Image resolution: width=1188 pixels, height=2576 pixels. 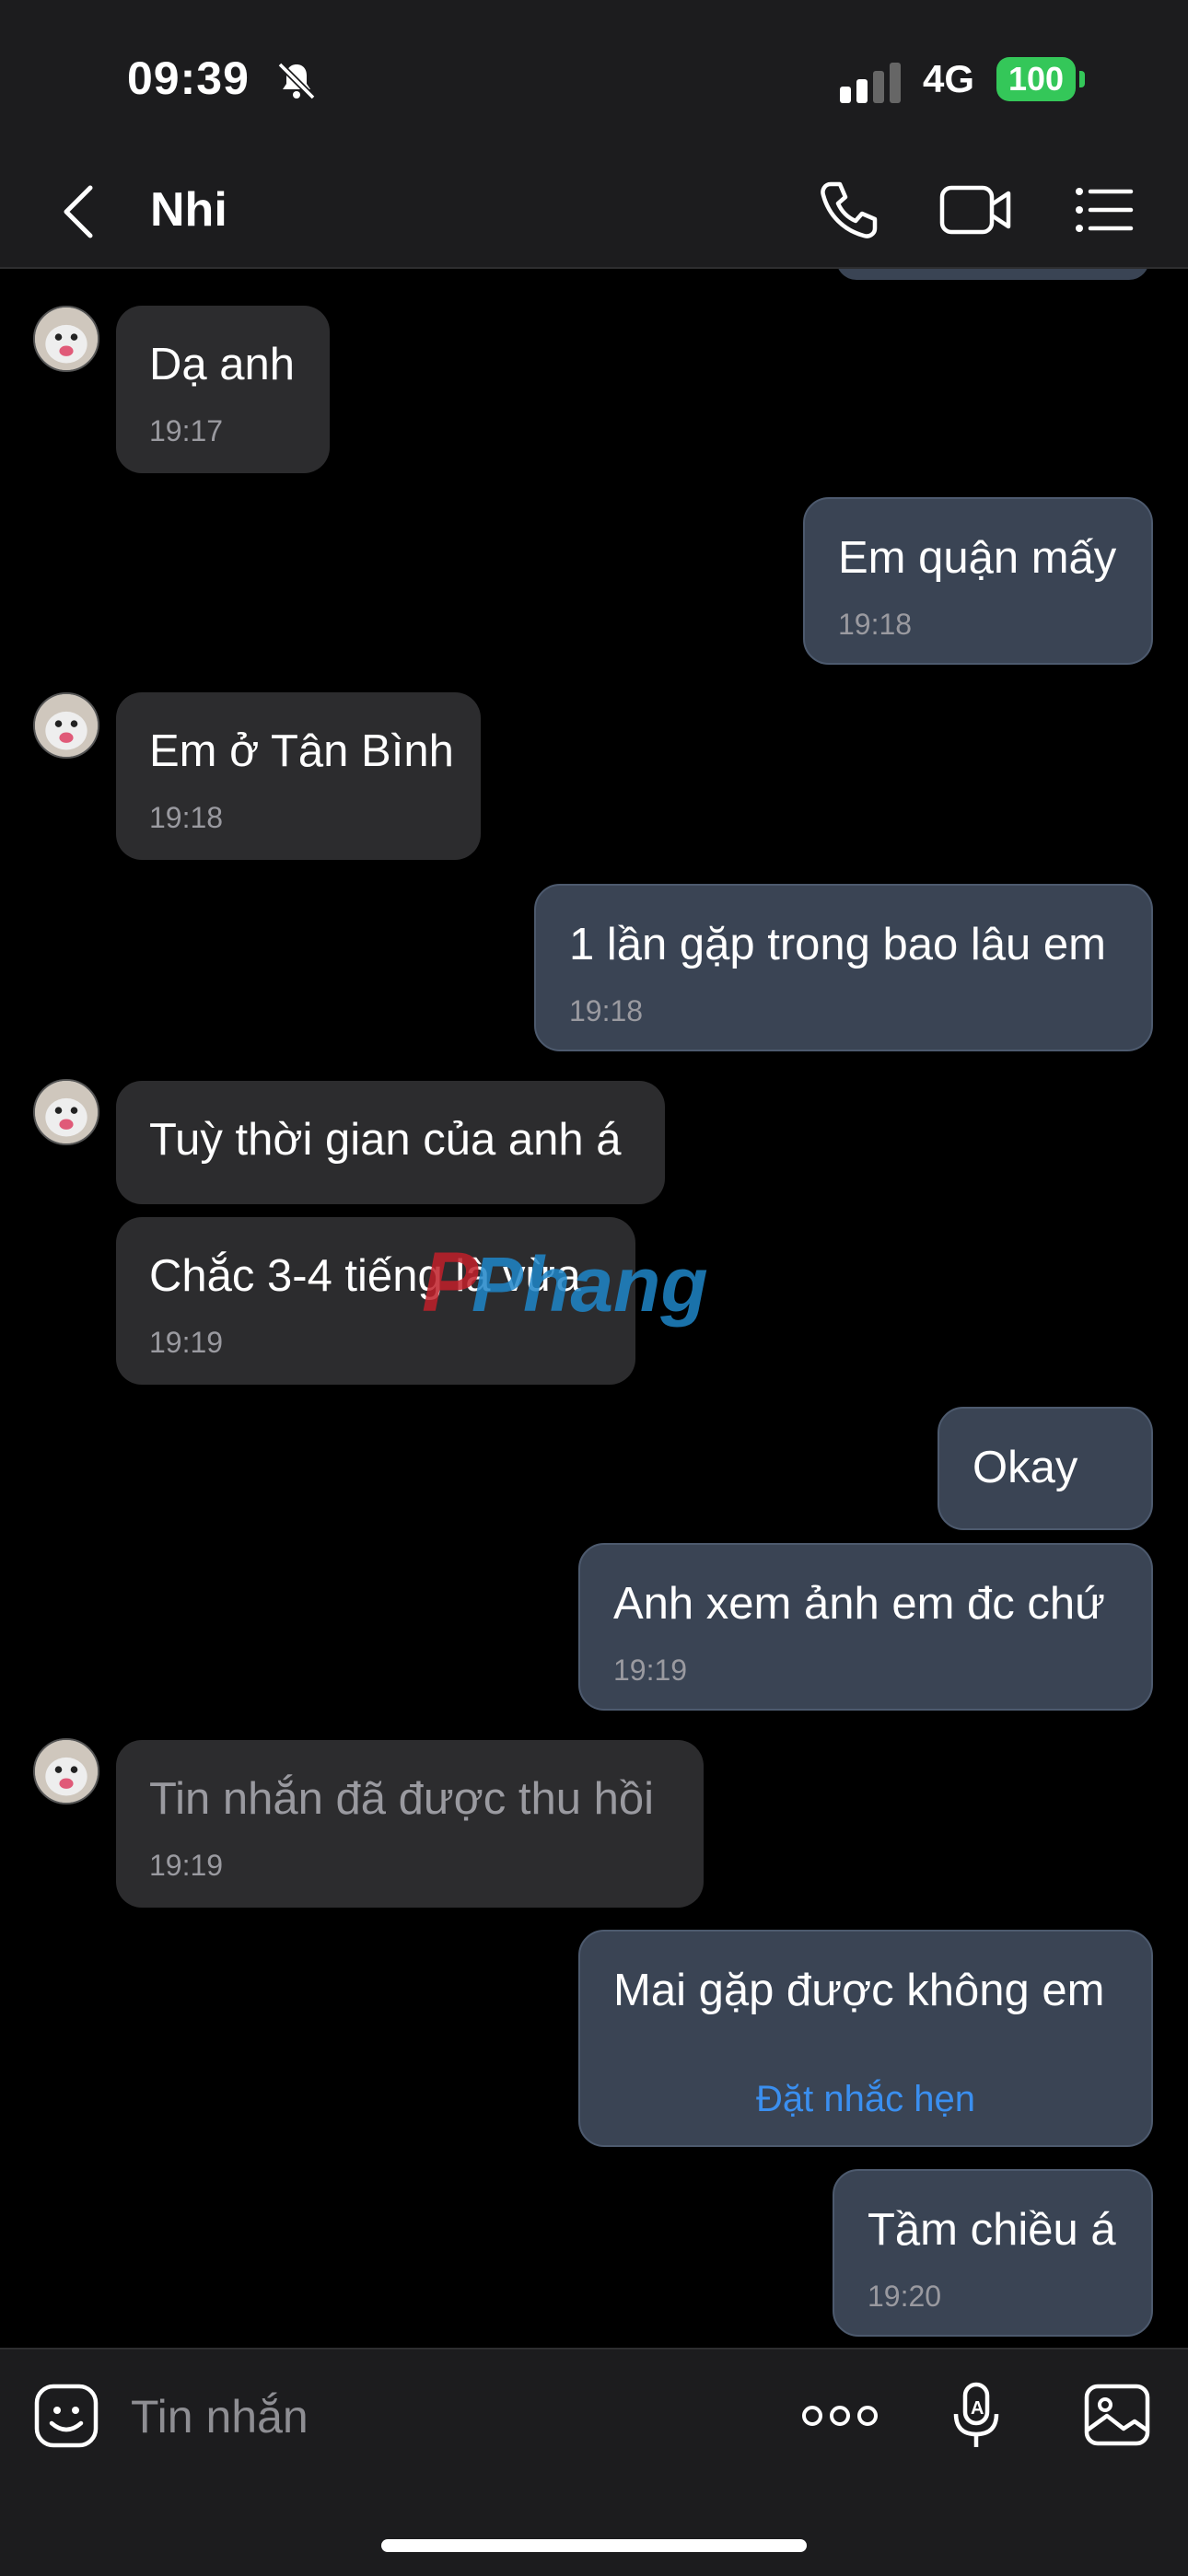 I want to click on message-text: Em ở Tân Bình, so click(x=301, y=751).